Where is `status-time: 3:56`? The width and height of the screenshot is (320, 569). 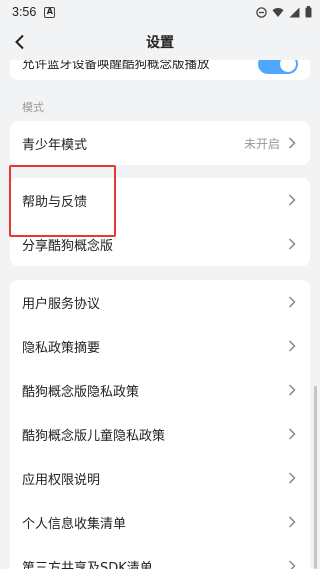
status-time: 3:56 is located at coordinates (24, 12).